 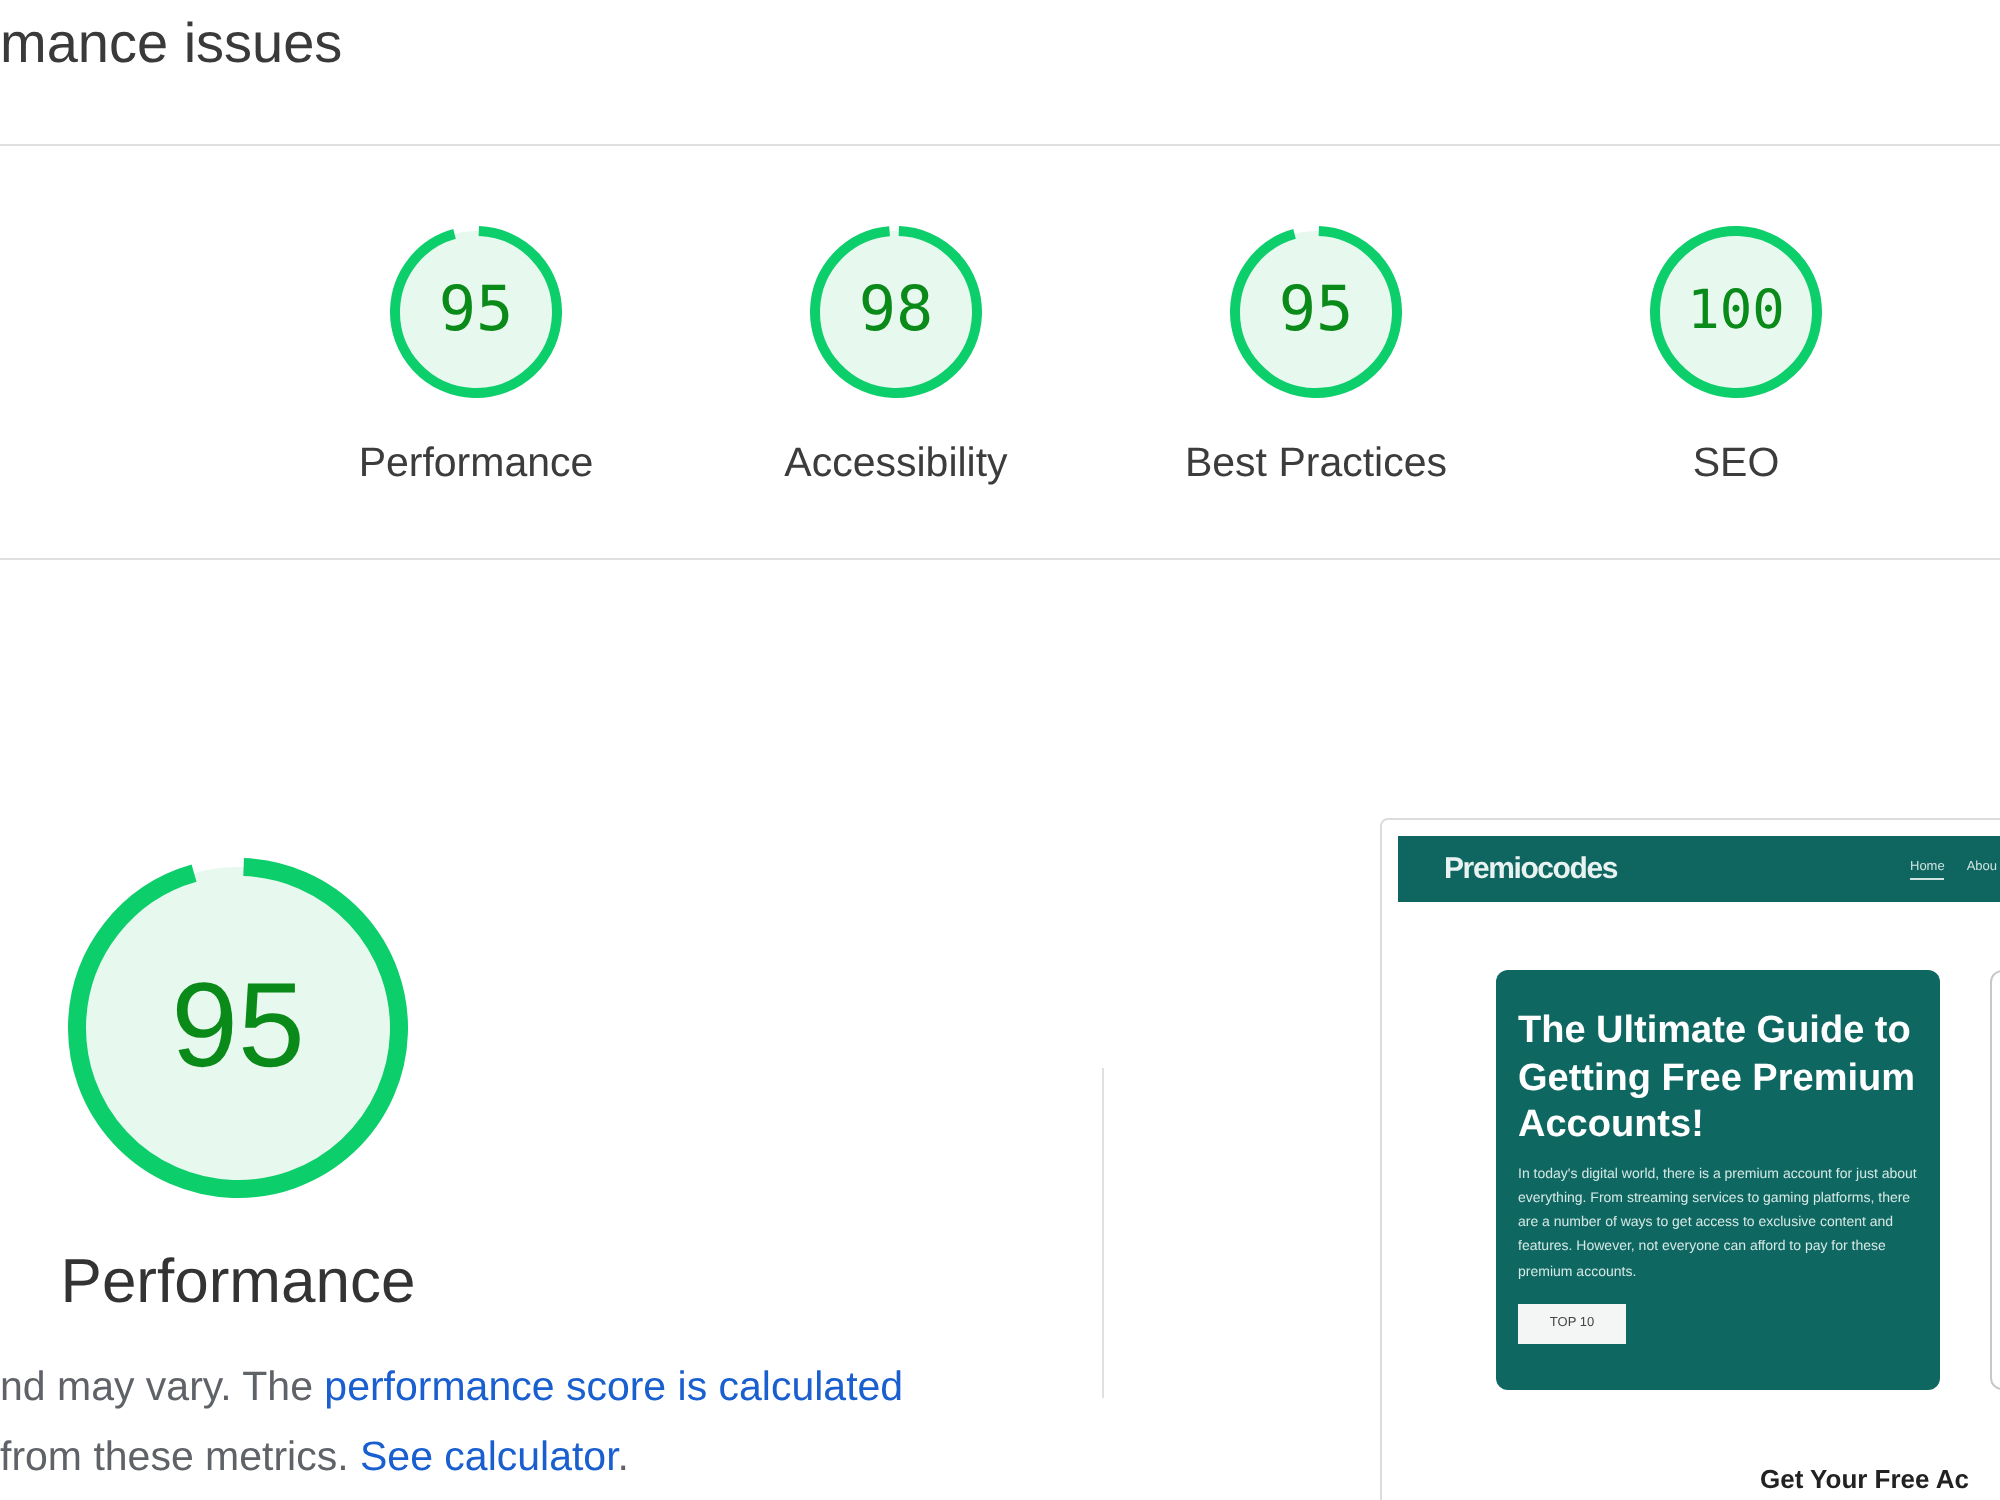 What do you see at coordinates (453, 1423) in the screenshot?
I see `description-text: nd may vary. The performance score is calculated from these metrics. See calculator.` at bounding box center [453, 1423].